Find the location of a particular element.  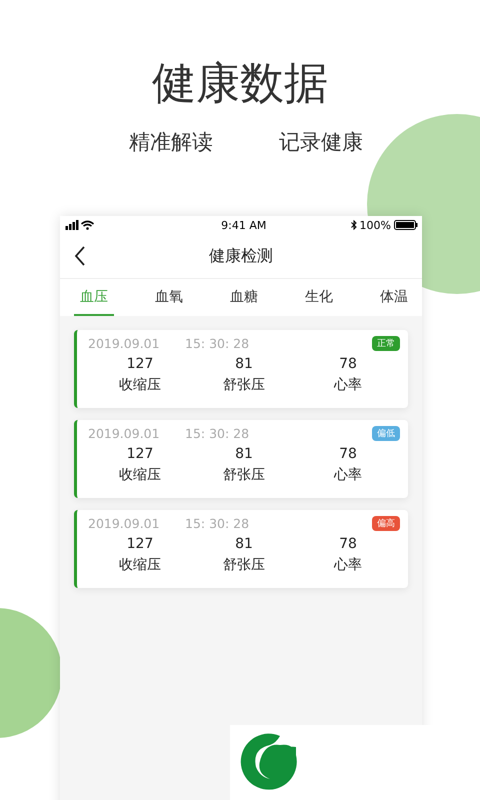

subtitle: 记录健康 is located at coordinates (321, 142).